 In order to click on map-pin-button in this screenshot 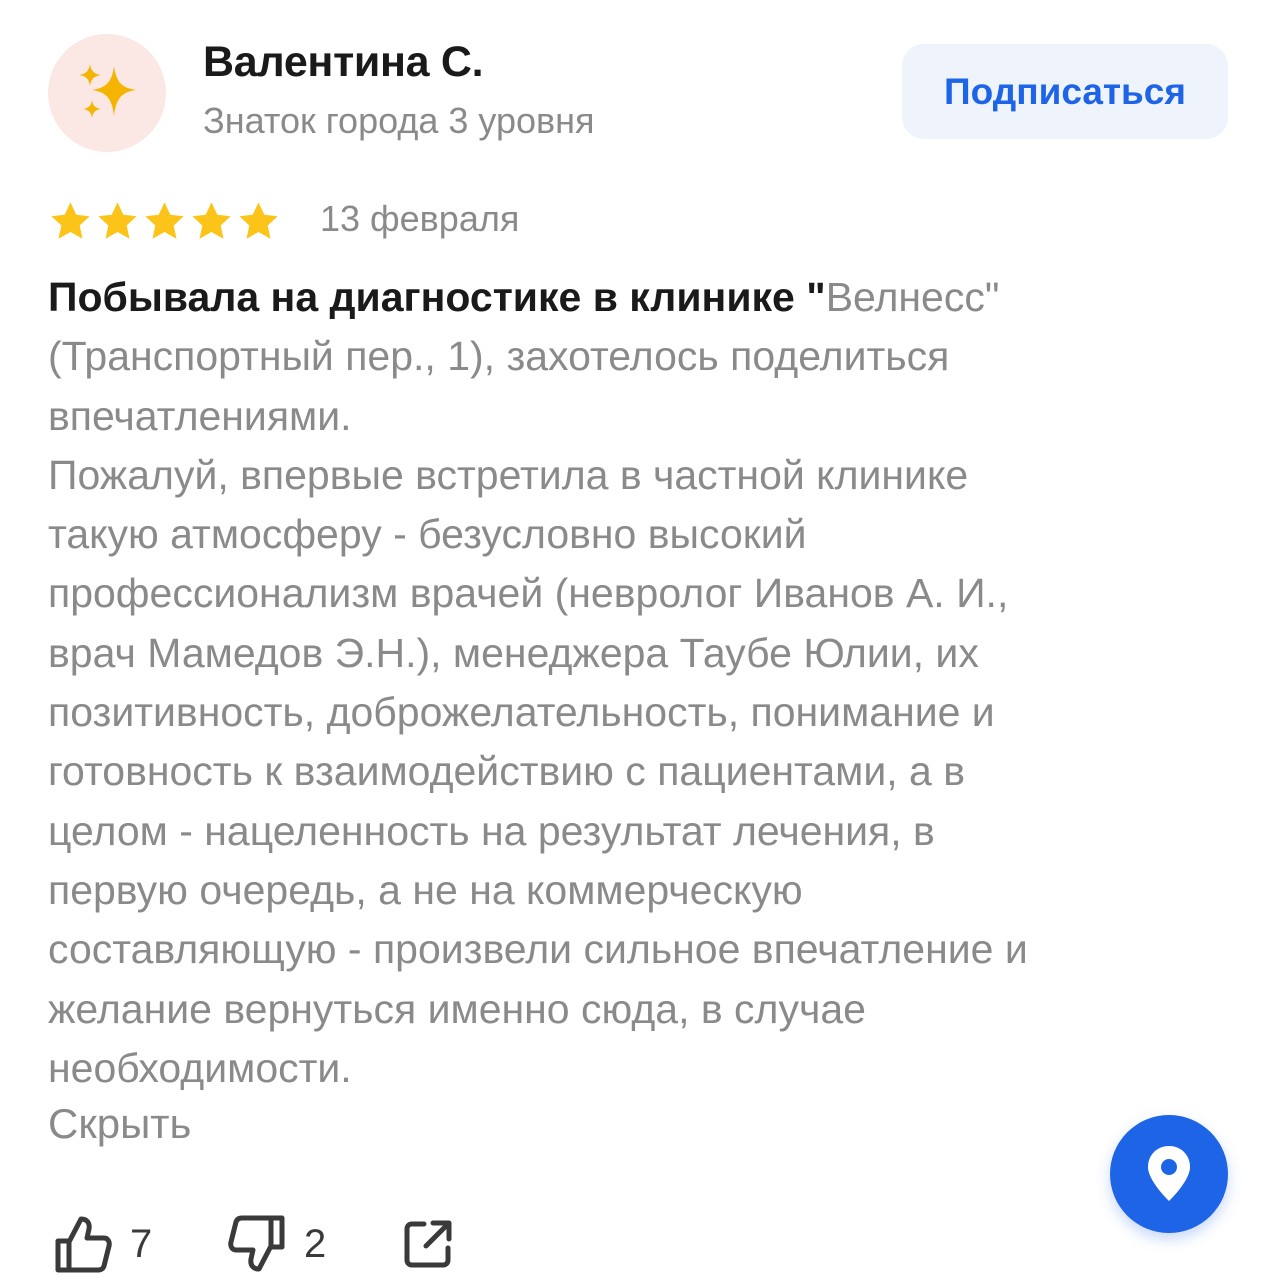, I will do `click(1169, 1174)`.